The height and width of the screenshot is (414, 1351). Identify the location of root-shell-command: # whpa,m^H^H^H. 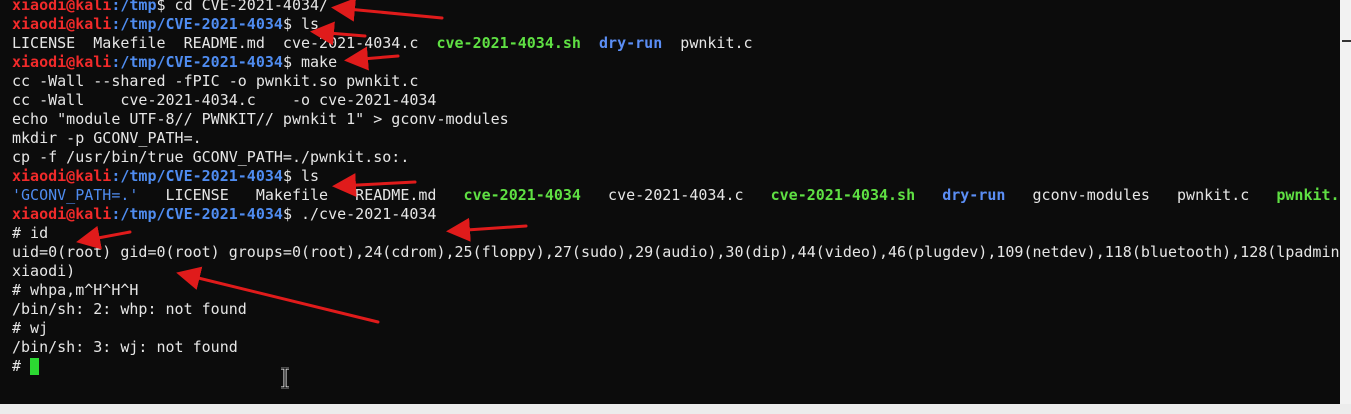
(75, 290).